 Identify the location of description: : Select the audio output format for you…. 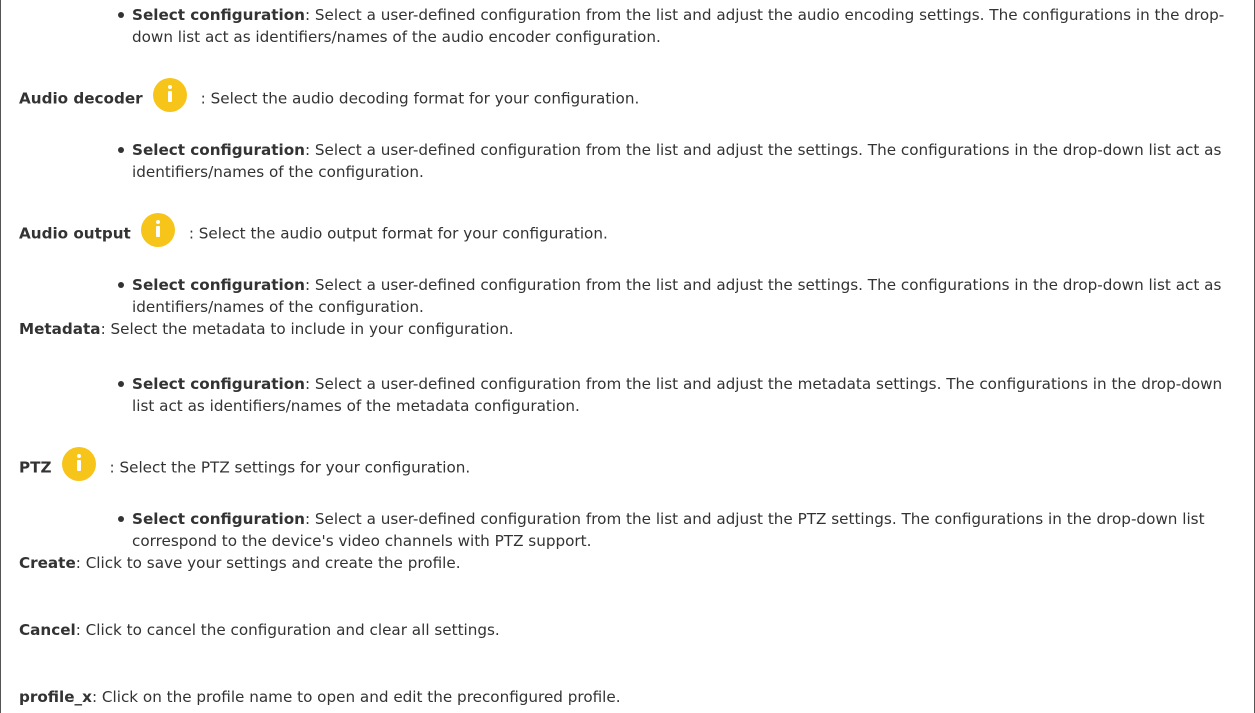
(398, 233).